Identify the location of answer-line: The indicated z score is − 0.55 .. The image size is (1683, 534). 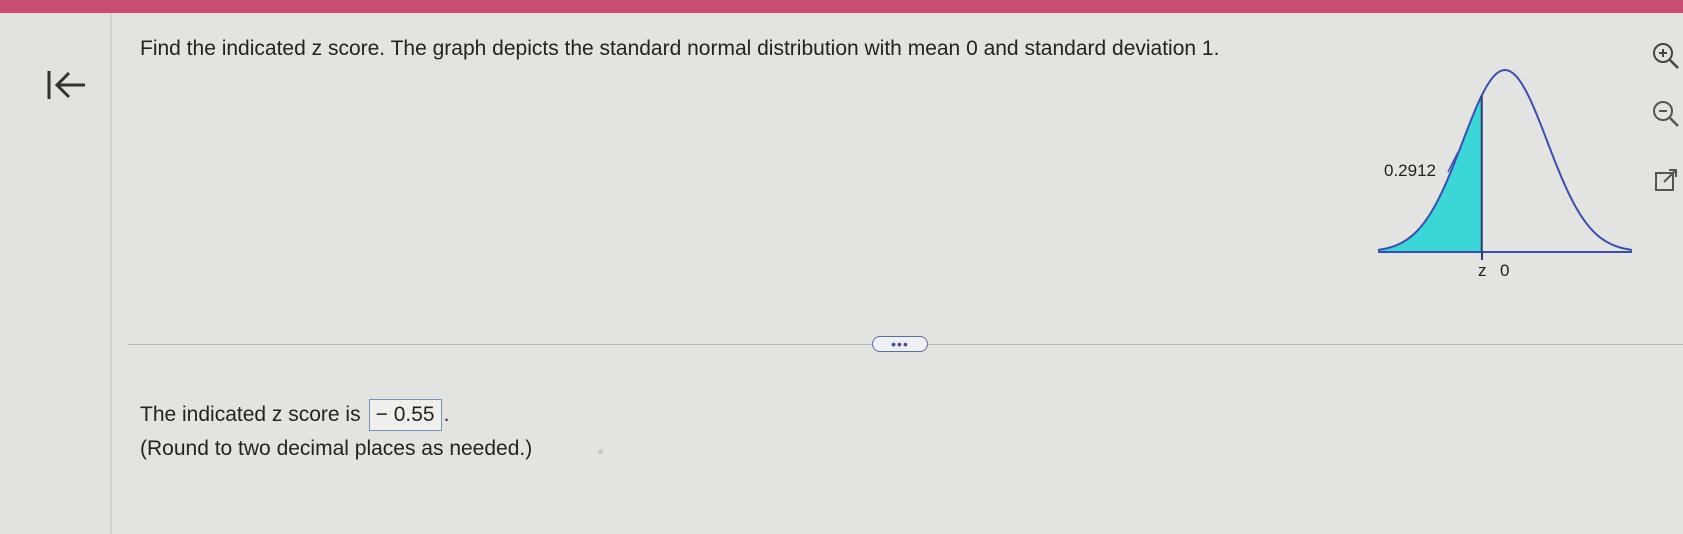
(336, 415).